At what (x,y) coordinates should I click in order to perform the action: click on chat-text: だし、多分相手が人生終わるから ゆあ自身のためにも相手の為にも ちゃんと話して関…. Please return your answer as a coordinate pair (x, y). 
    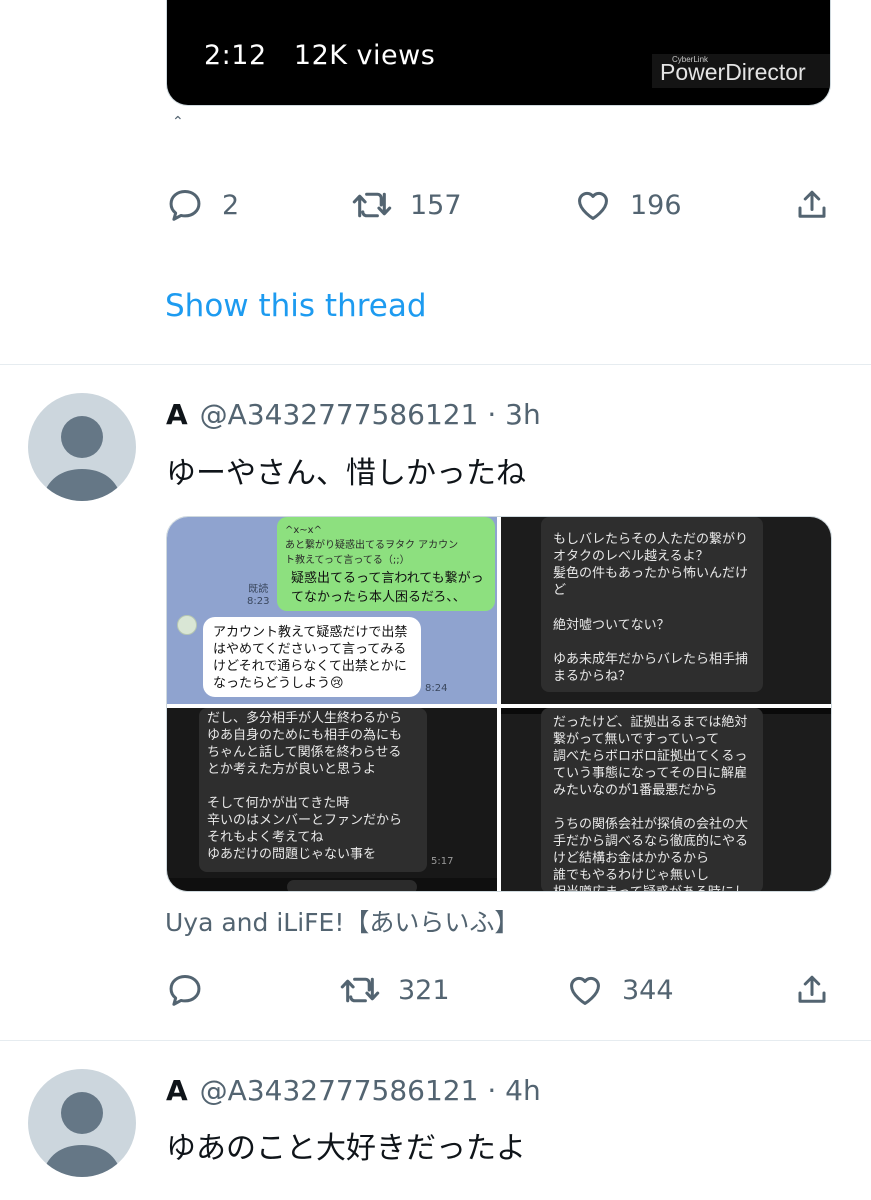
    Looking at the image, I should click on (305, 786).